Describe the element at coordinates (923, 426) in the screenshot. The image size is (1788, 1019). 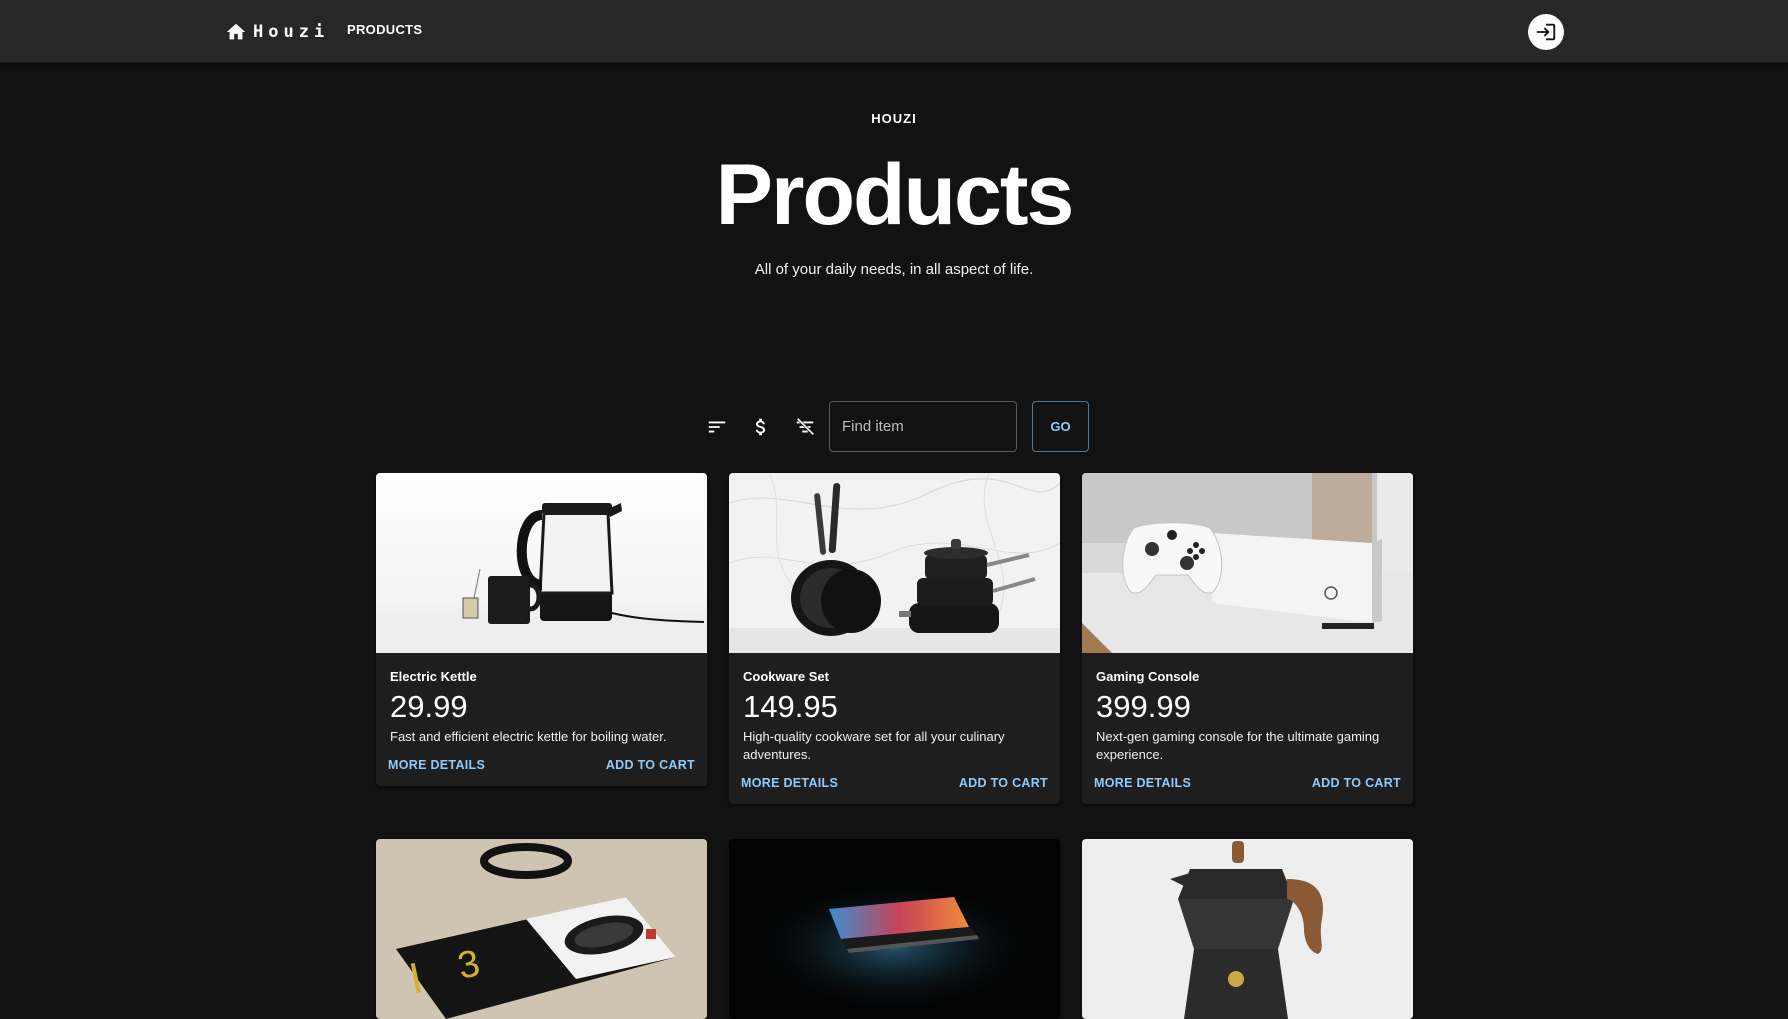
I see `search-input` at that location.